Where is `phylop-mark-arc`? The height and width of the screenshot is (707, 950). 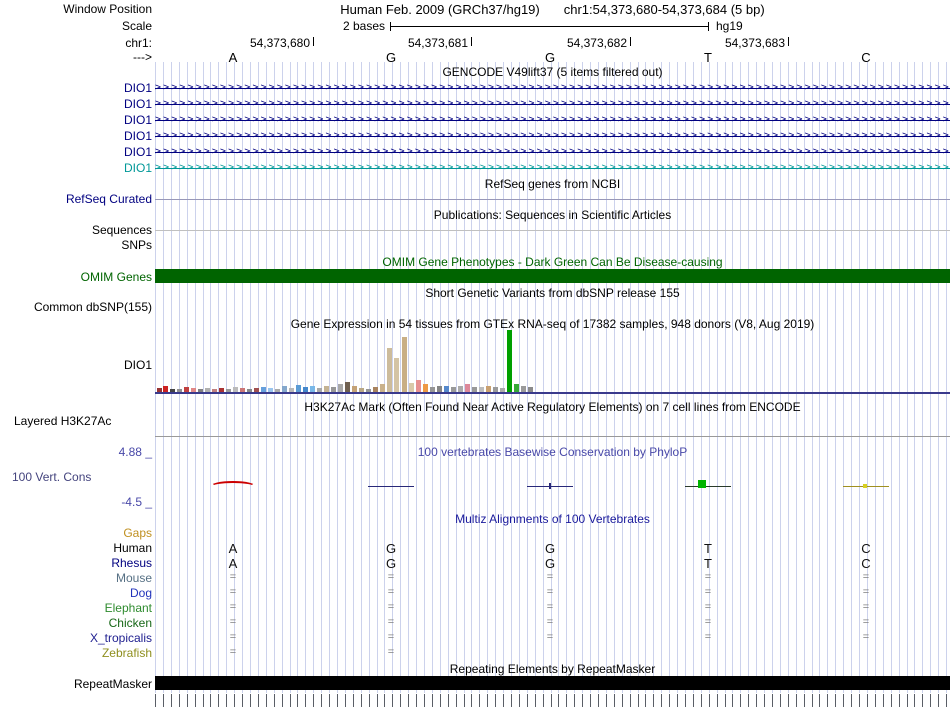 phylop-mark-arc is located at coordinates (233, 486).